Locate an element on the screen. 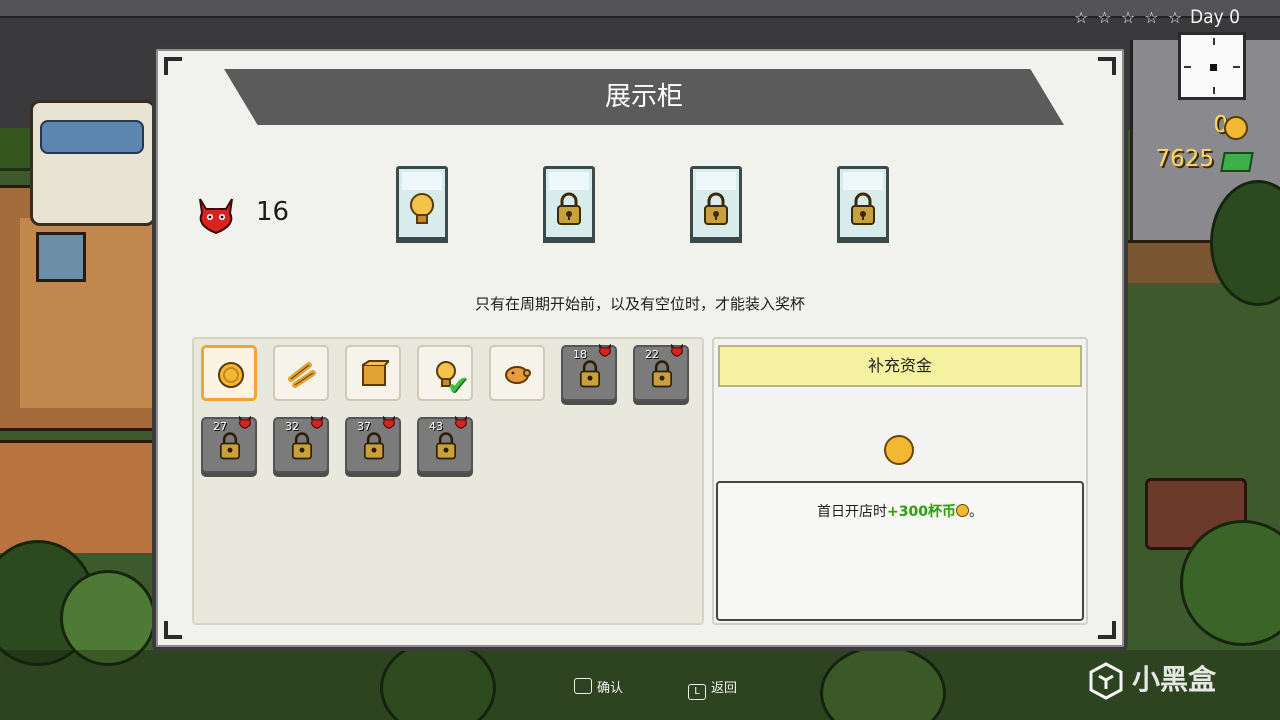  back-key-icon: L is located at coordinates (697, 692).